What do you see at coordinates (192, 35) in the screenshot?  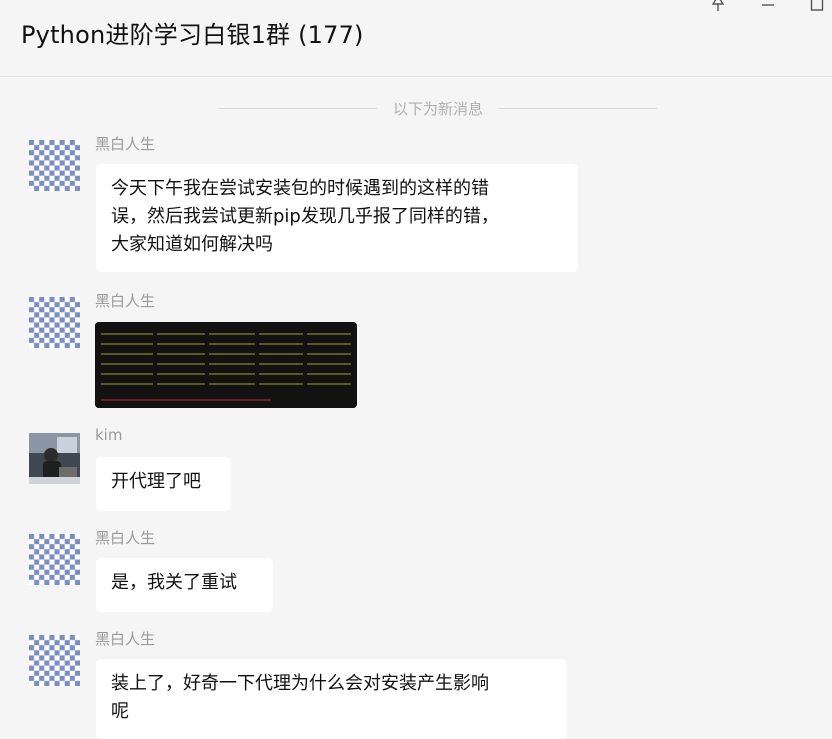 I see `chat-title: Python进阶学习白银1群 (177)` at bounding box center [192, 35].